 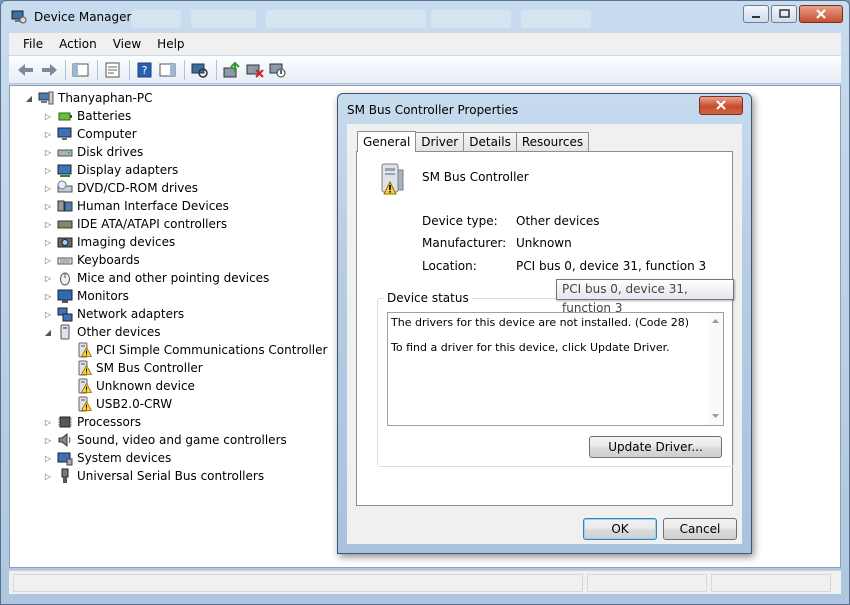 What do you see at coordinates (109, 422) in the screenshot?
I see `tree-item-label: Processors` at bounding box center [109, 422].